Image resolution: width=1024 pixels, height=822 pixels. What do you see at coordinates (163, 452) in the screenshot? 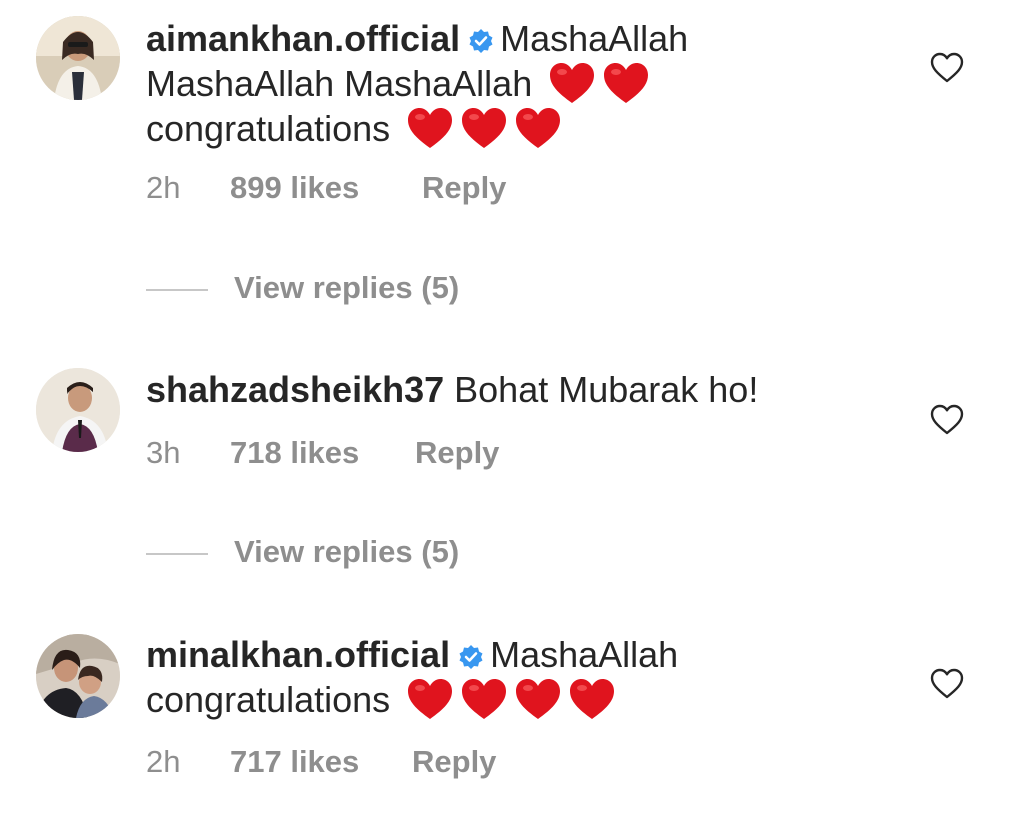
I see `comment-time: 3h` at bounding box center [163, 452].